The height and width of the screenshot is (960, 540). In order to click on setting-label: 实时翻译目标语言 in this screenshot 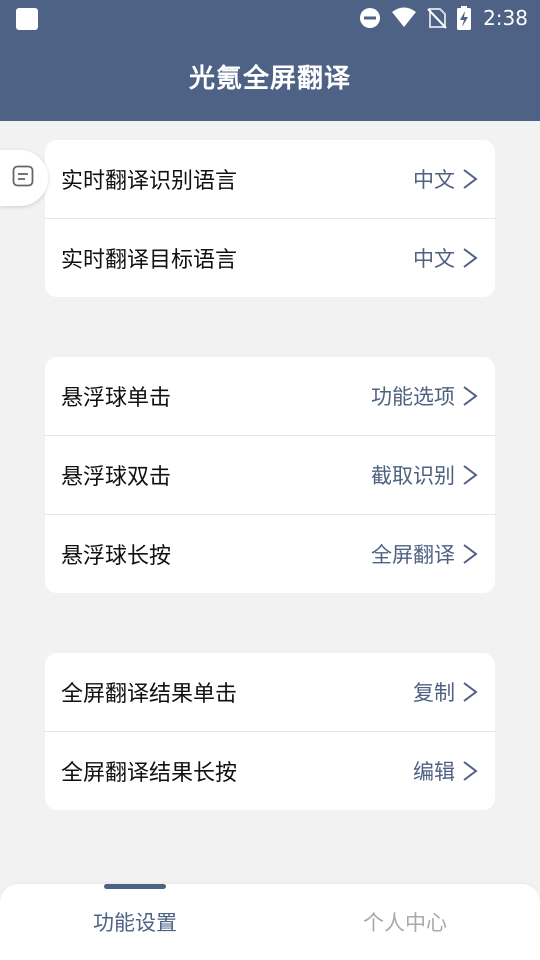, I will do `click(149, 260)`.